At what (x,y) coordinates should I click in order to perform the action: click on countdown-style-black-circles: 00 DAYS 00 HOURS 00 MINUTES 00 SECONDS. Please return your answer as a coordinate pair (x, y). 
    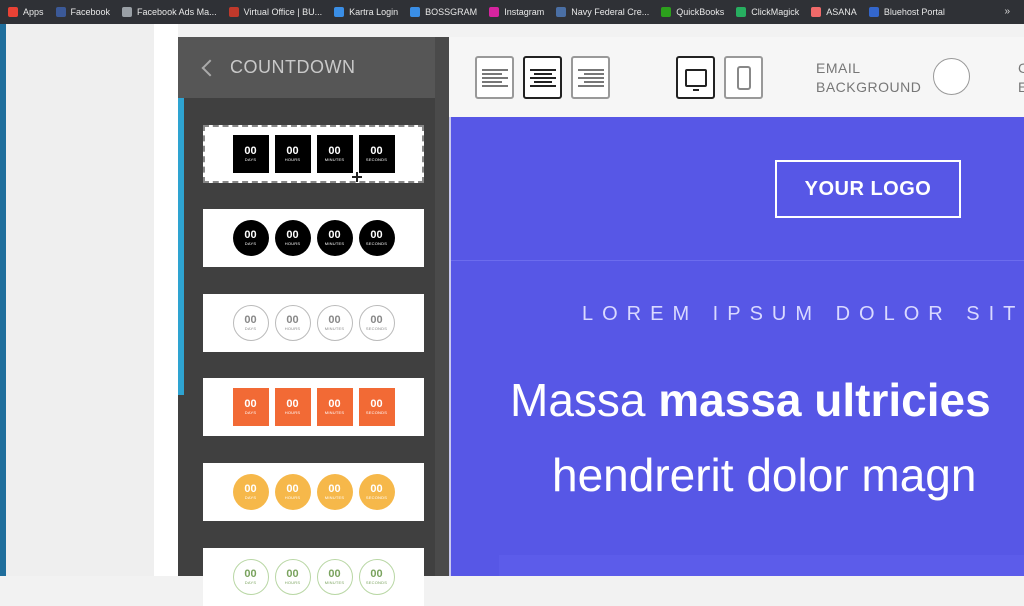
    Looking at the image, I should click on (313, 238).